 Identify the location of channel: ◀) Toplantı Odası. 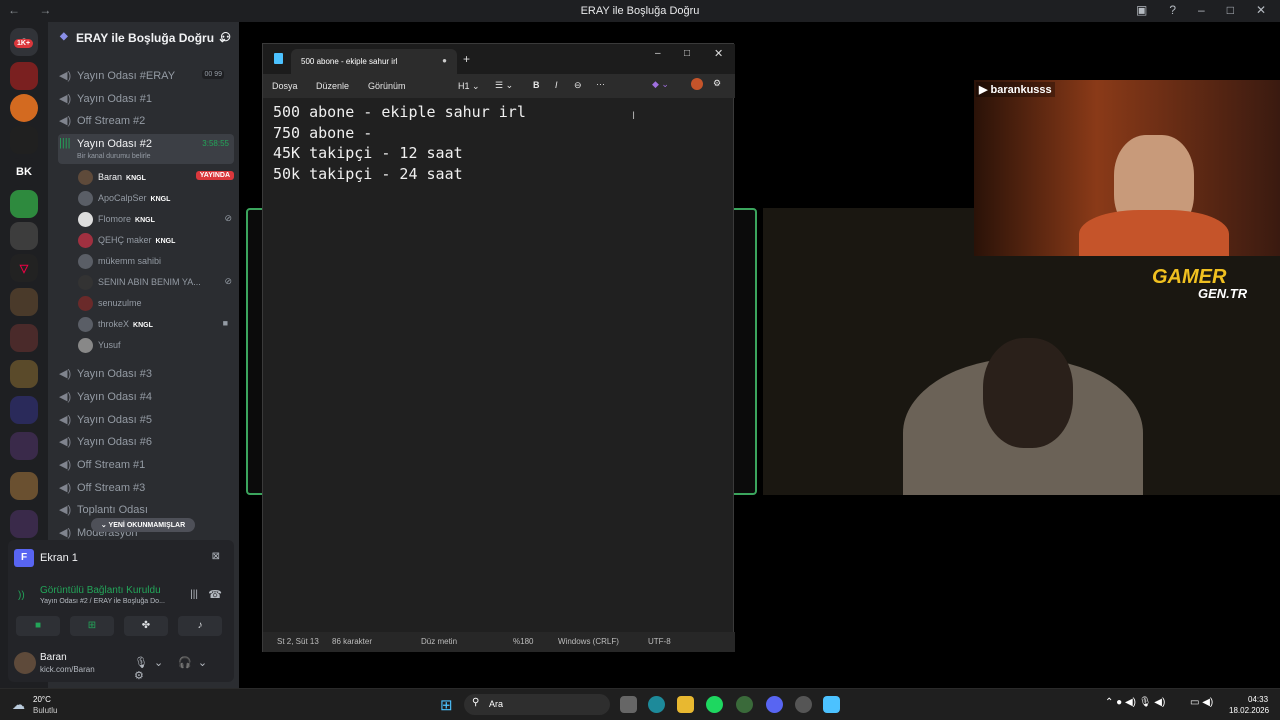
(146, 510).